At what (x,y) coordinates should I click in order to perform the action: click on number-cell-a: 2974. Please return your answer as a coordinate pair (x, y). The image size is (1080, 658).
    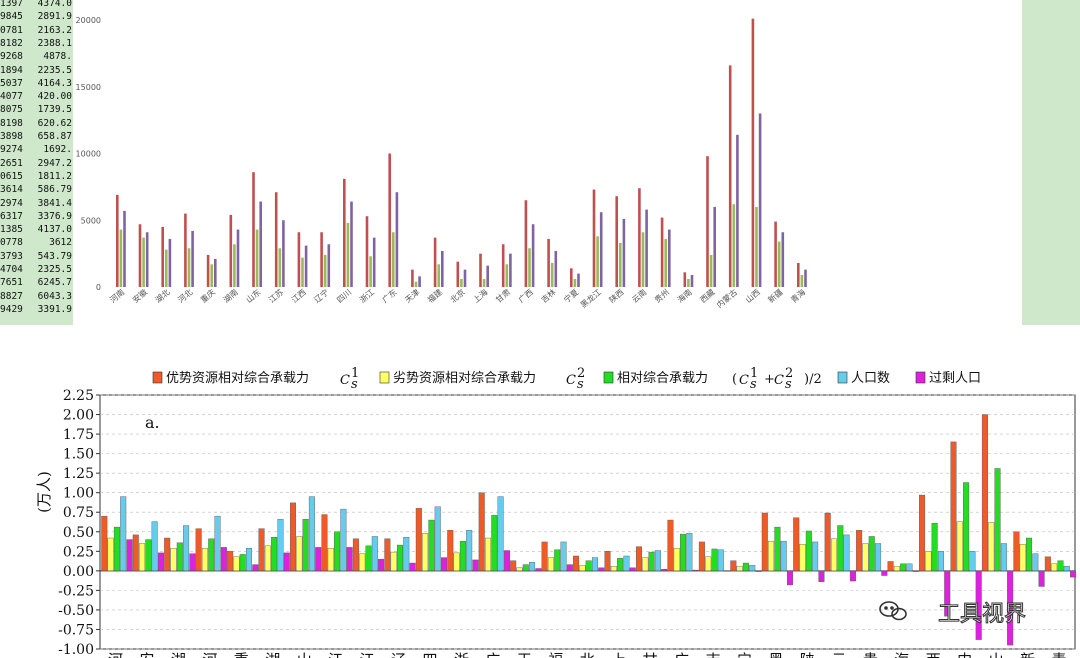
    Looking at the image, I should click on (11, 203).